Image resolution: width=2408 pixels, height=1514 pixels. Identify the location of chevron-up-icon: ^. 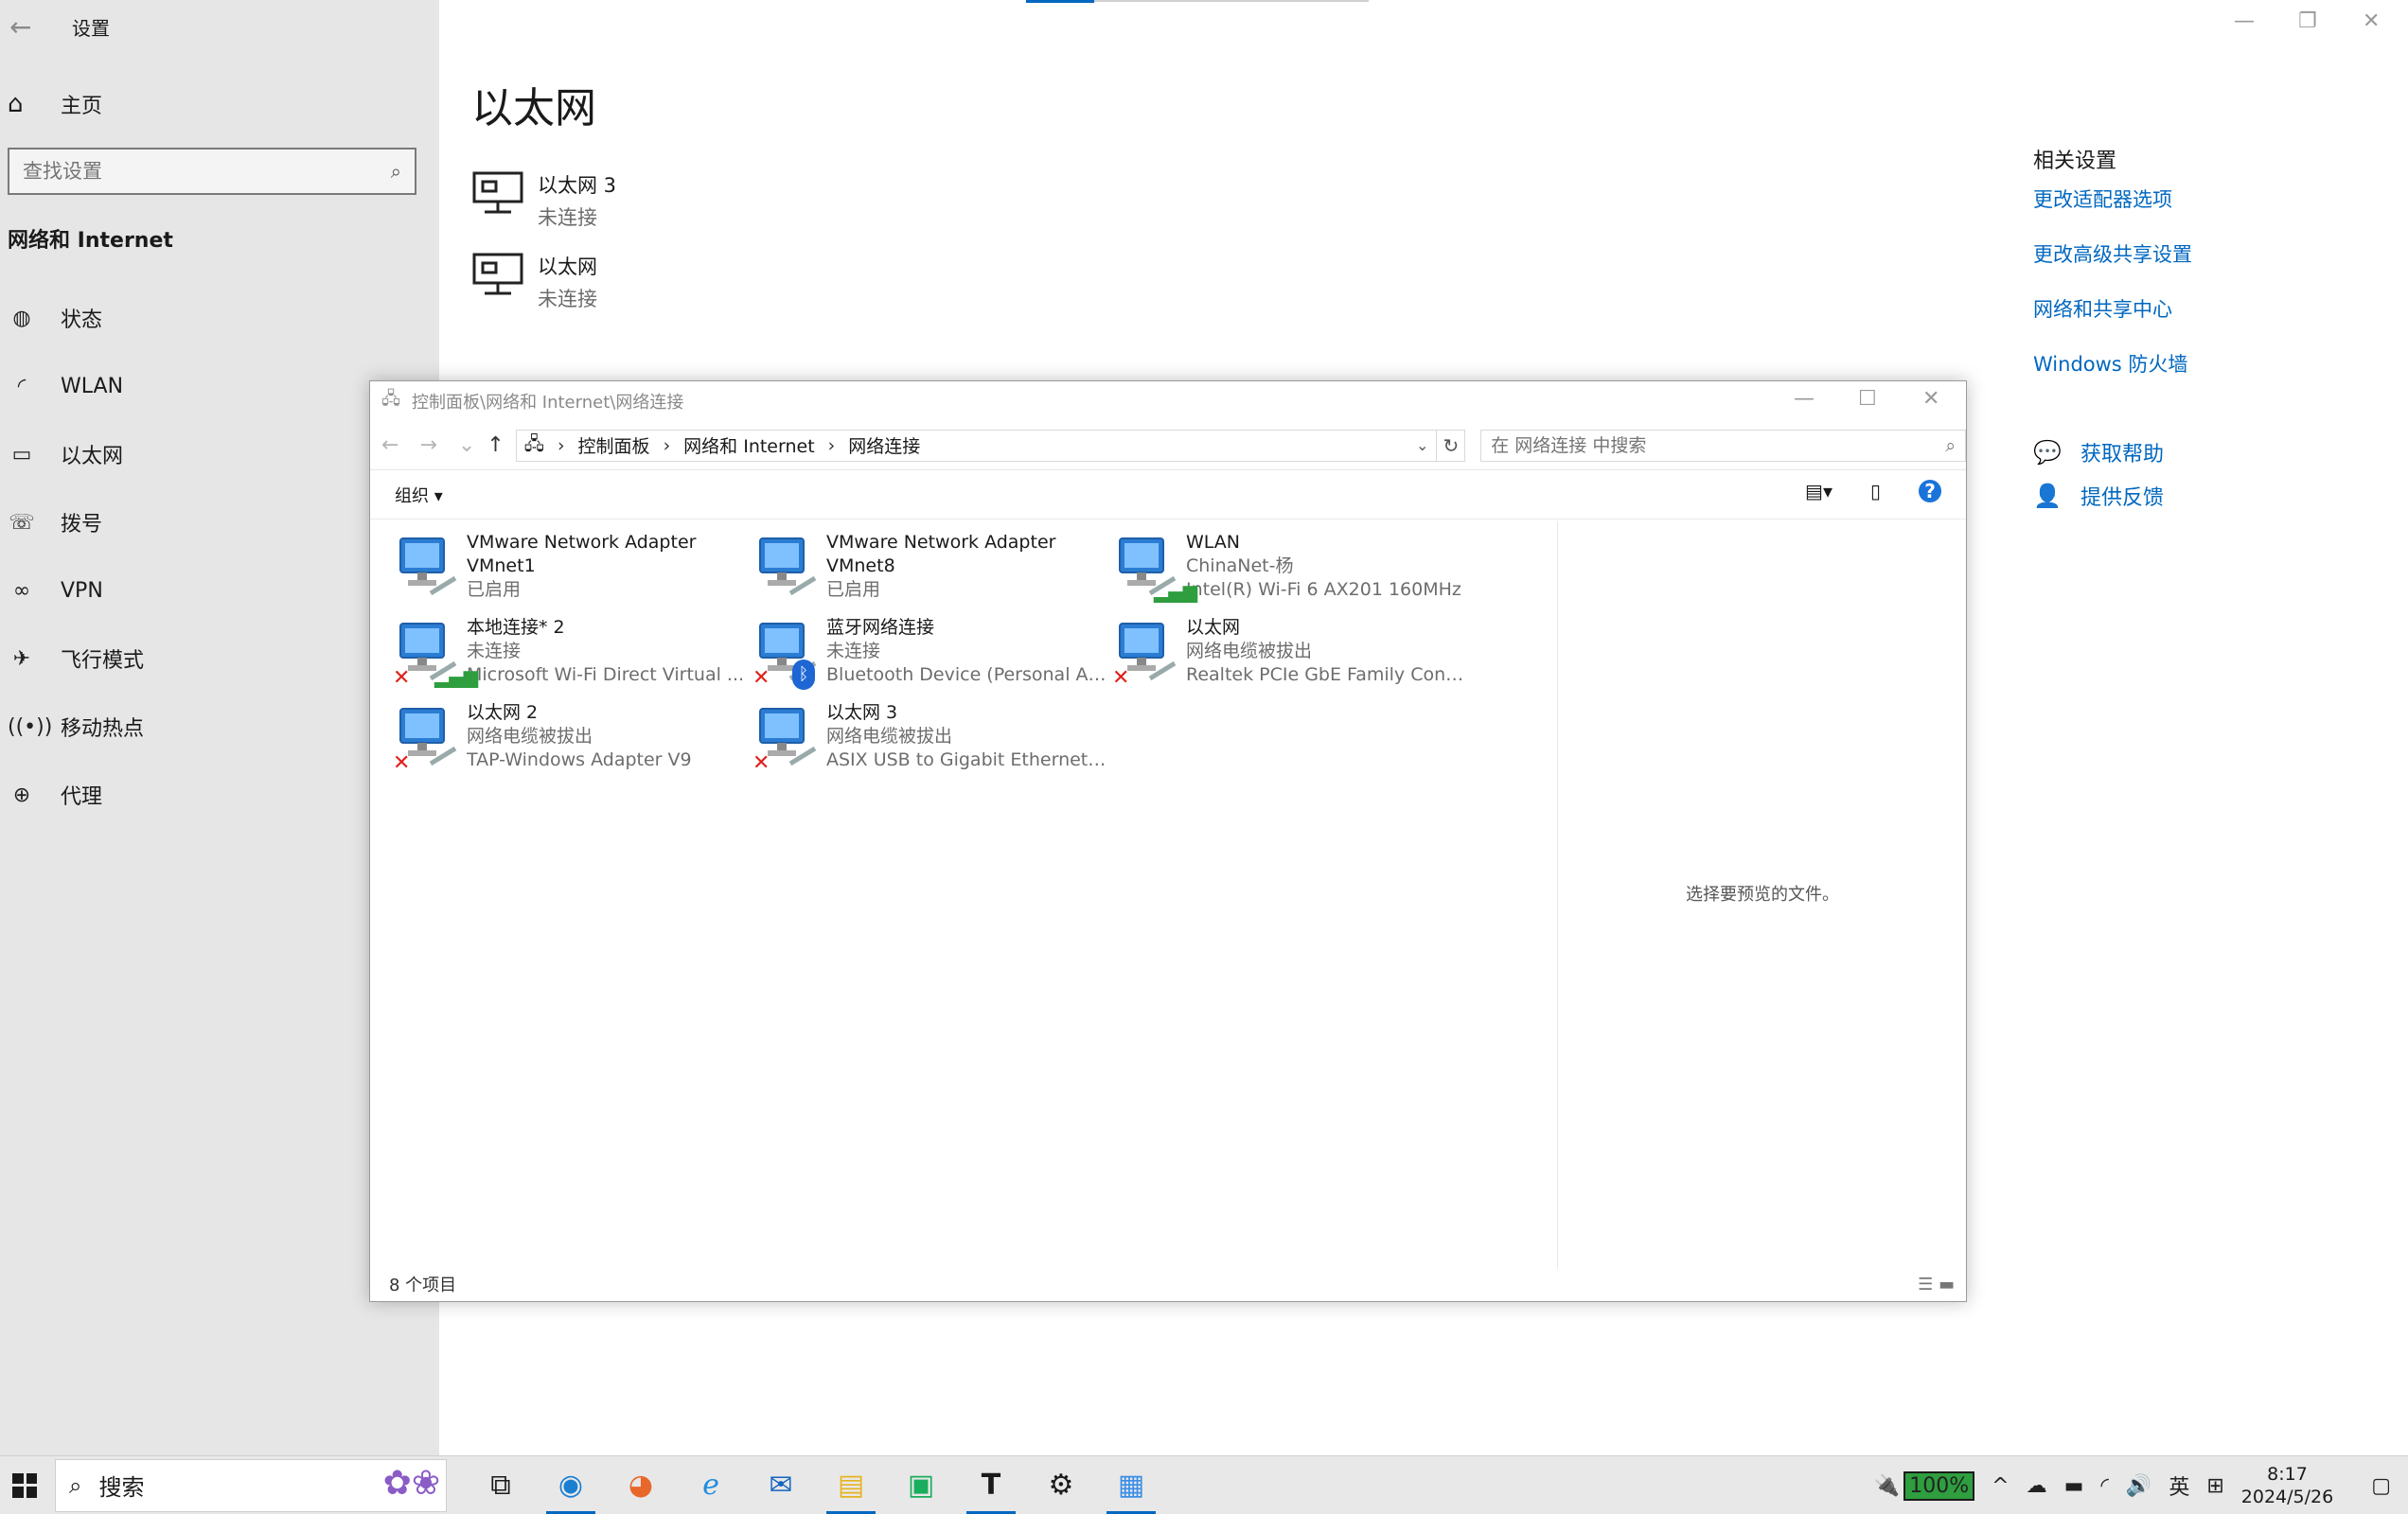
(2000, 1486).